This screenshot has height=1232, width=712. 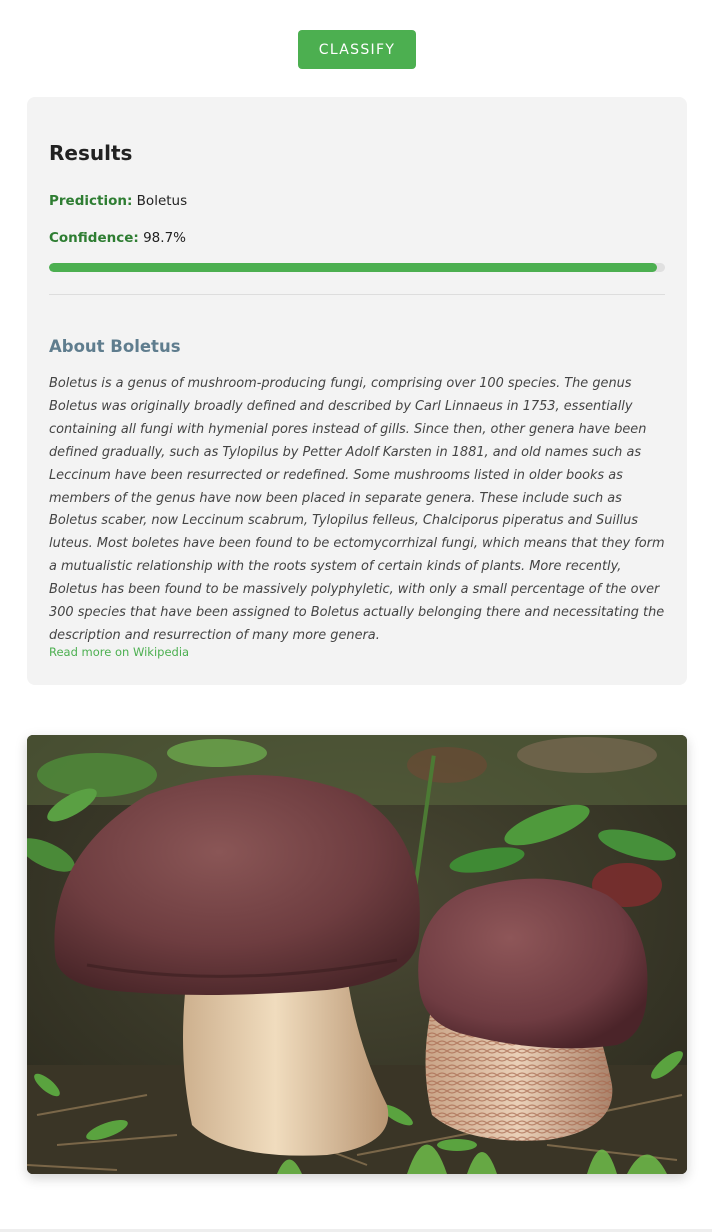 I want to click on confidence-row: Confidence: 98.7%, so click(x=117, y=238).